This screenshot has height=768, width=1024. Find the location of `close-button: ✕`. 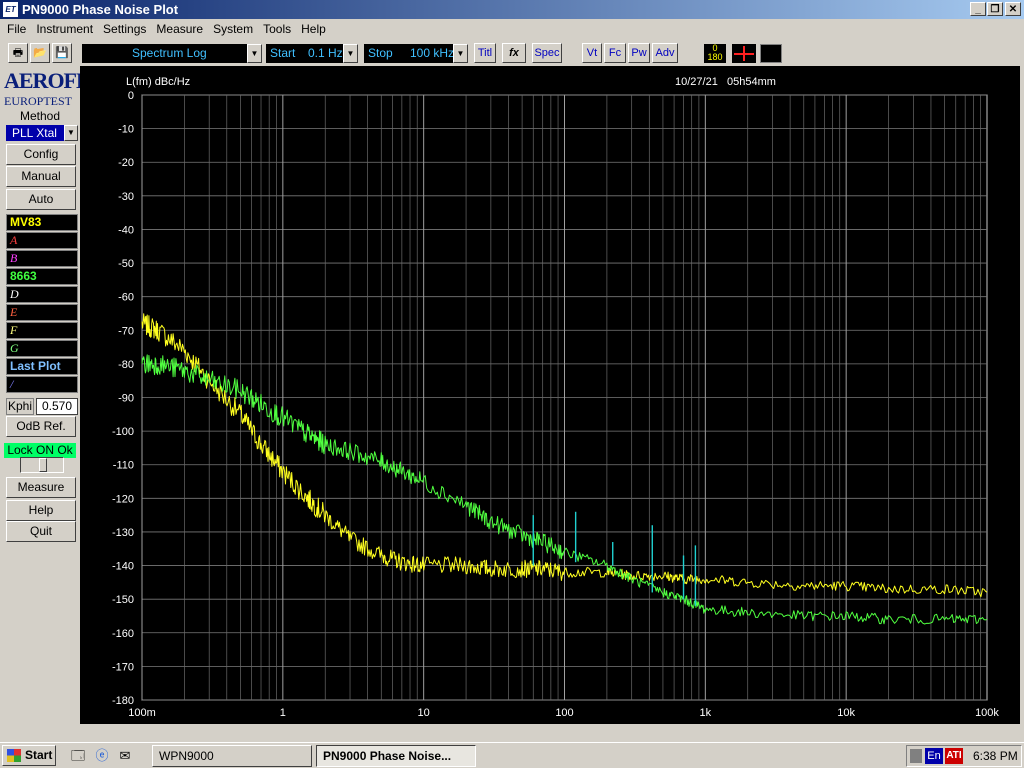

close-button: ✕ is located at coordinates (1013, 9).